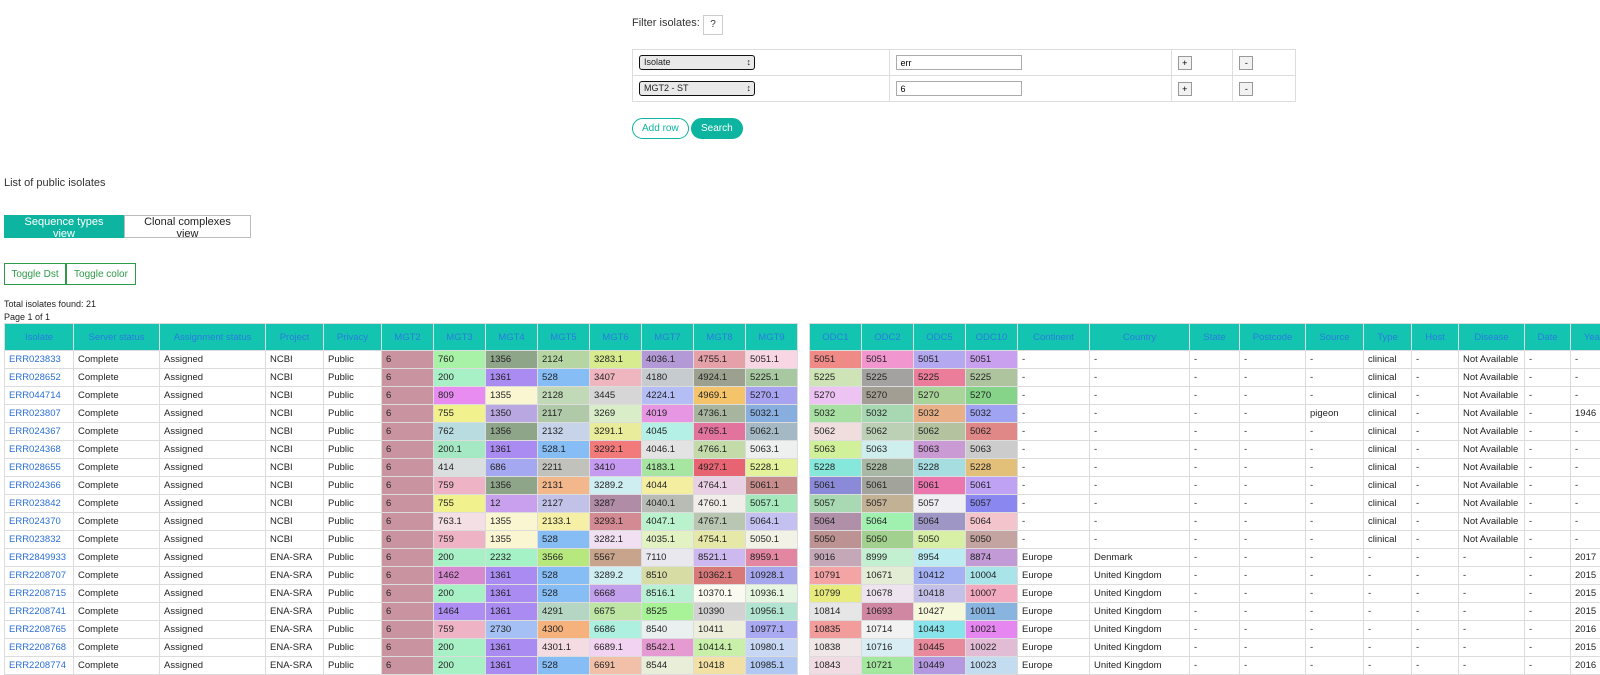  What do you see at coordinates (1547, 337) in the screenshot?
I see `column-header-date: Date` at bounding box center [1547, 337].